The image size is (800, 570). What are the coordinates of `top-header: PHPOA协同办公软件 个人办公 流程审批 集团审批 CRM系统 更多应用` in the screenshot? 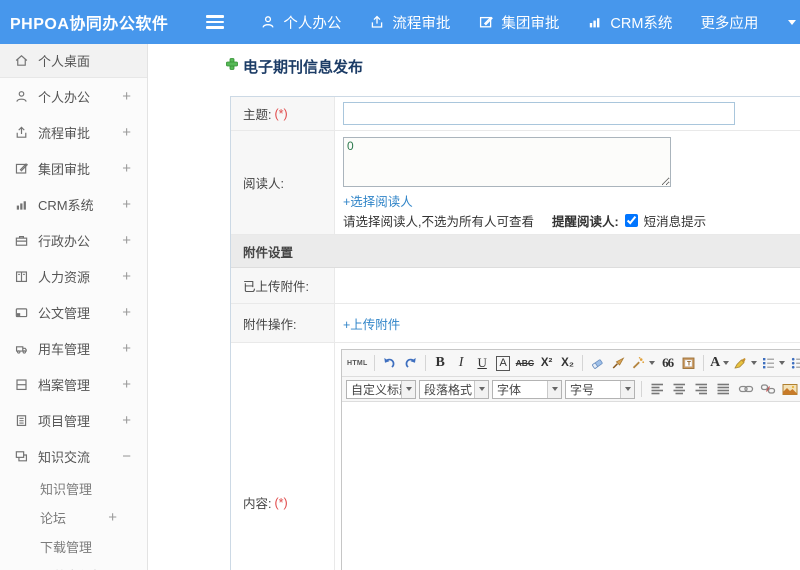 It's located at (400, 22).